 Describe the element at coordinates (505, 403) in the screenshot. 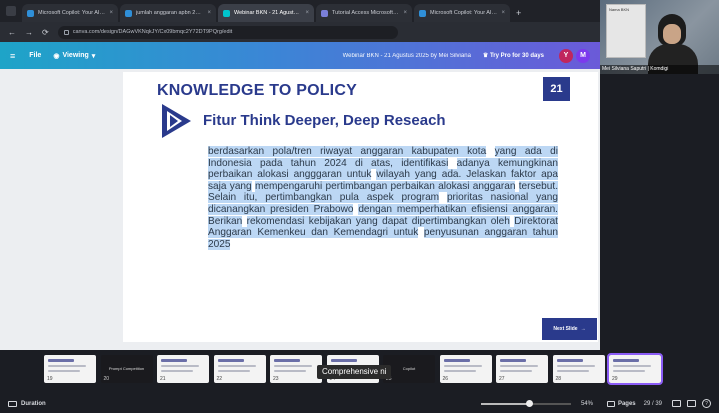

I see `zoom-slider-fill` at that location.